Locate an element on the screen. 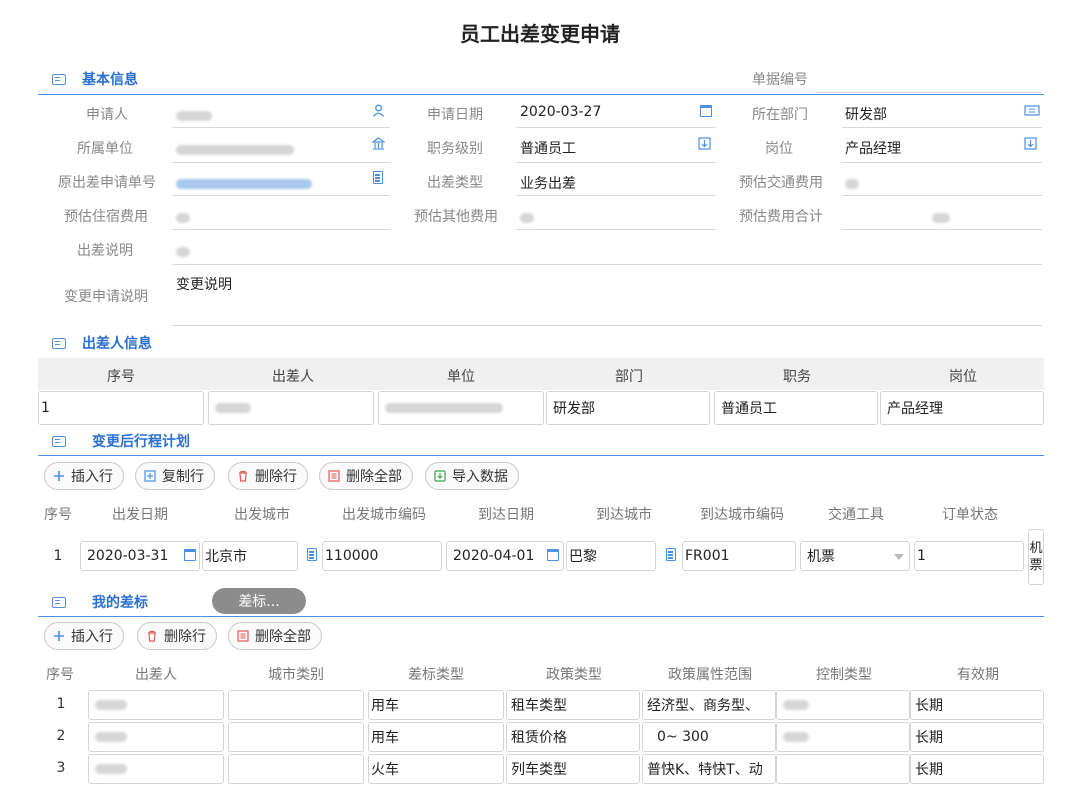 This screenshot has height=793, width=1080. section-title-standard: 我的差标 is located at coordinates (120, 603).